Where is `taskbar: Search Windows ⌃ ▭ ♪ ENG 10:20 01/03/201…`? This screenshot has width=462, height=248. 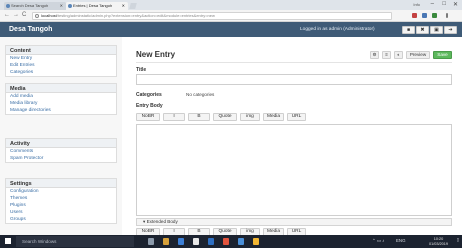
taskbar: Search Windows ⌃ ▭ ♪ ENG 10:20 01/03/201… is located at coordinates (231, 241).